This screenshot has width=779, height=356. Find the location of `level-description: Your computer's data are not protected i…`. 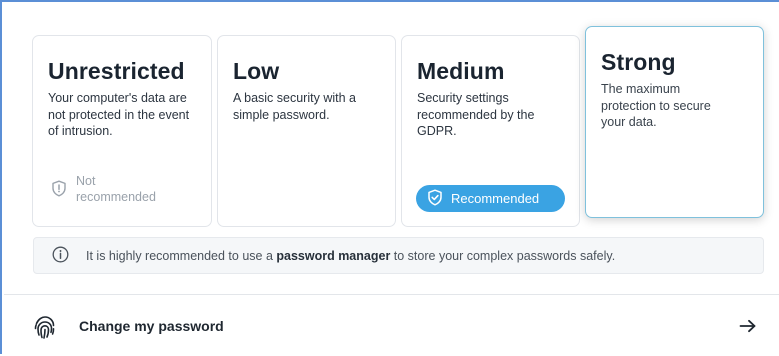

level-description: Your computer's data are not protected i… is located at coordinates (119, 114).